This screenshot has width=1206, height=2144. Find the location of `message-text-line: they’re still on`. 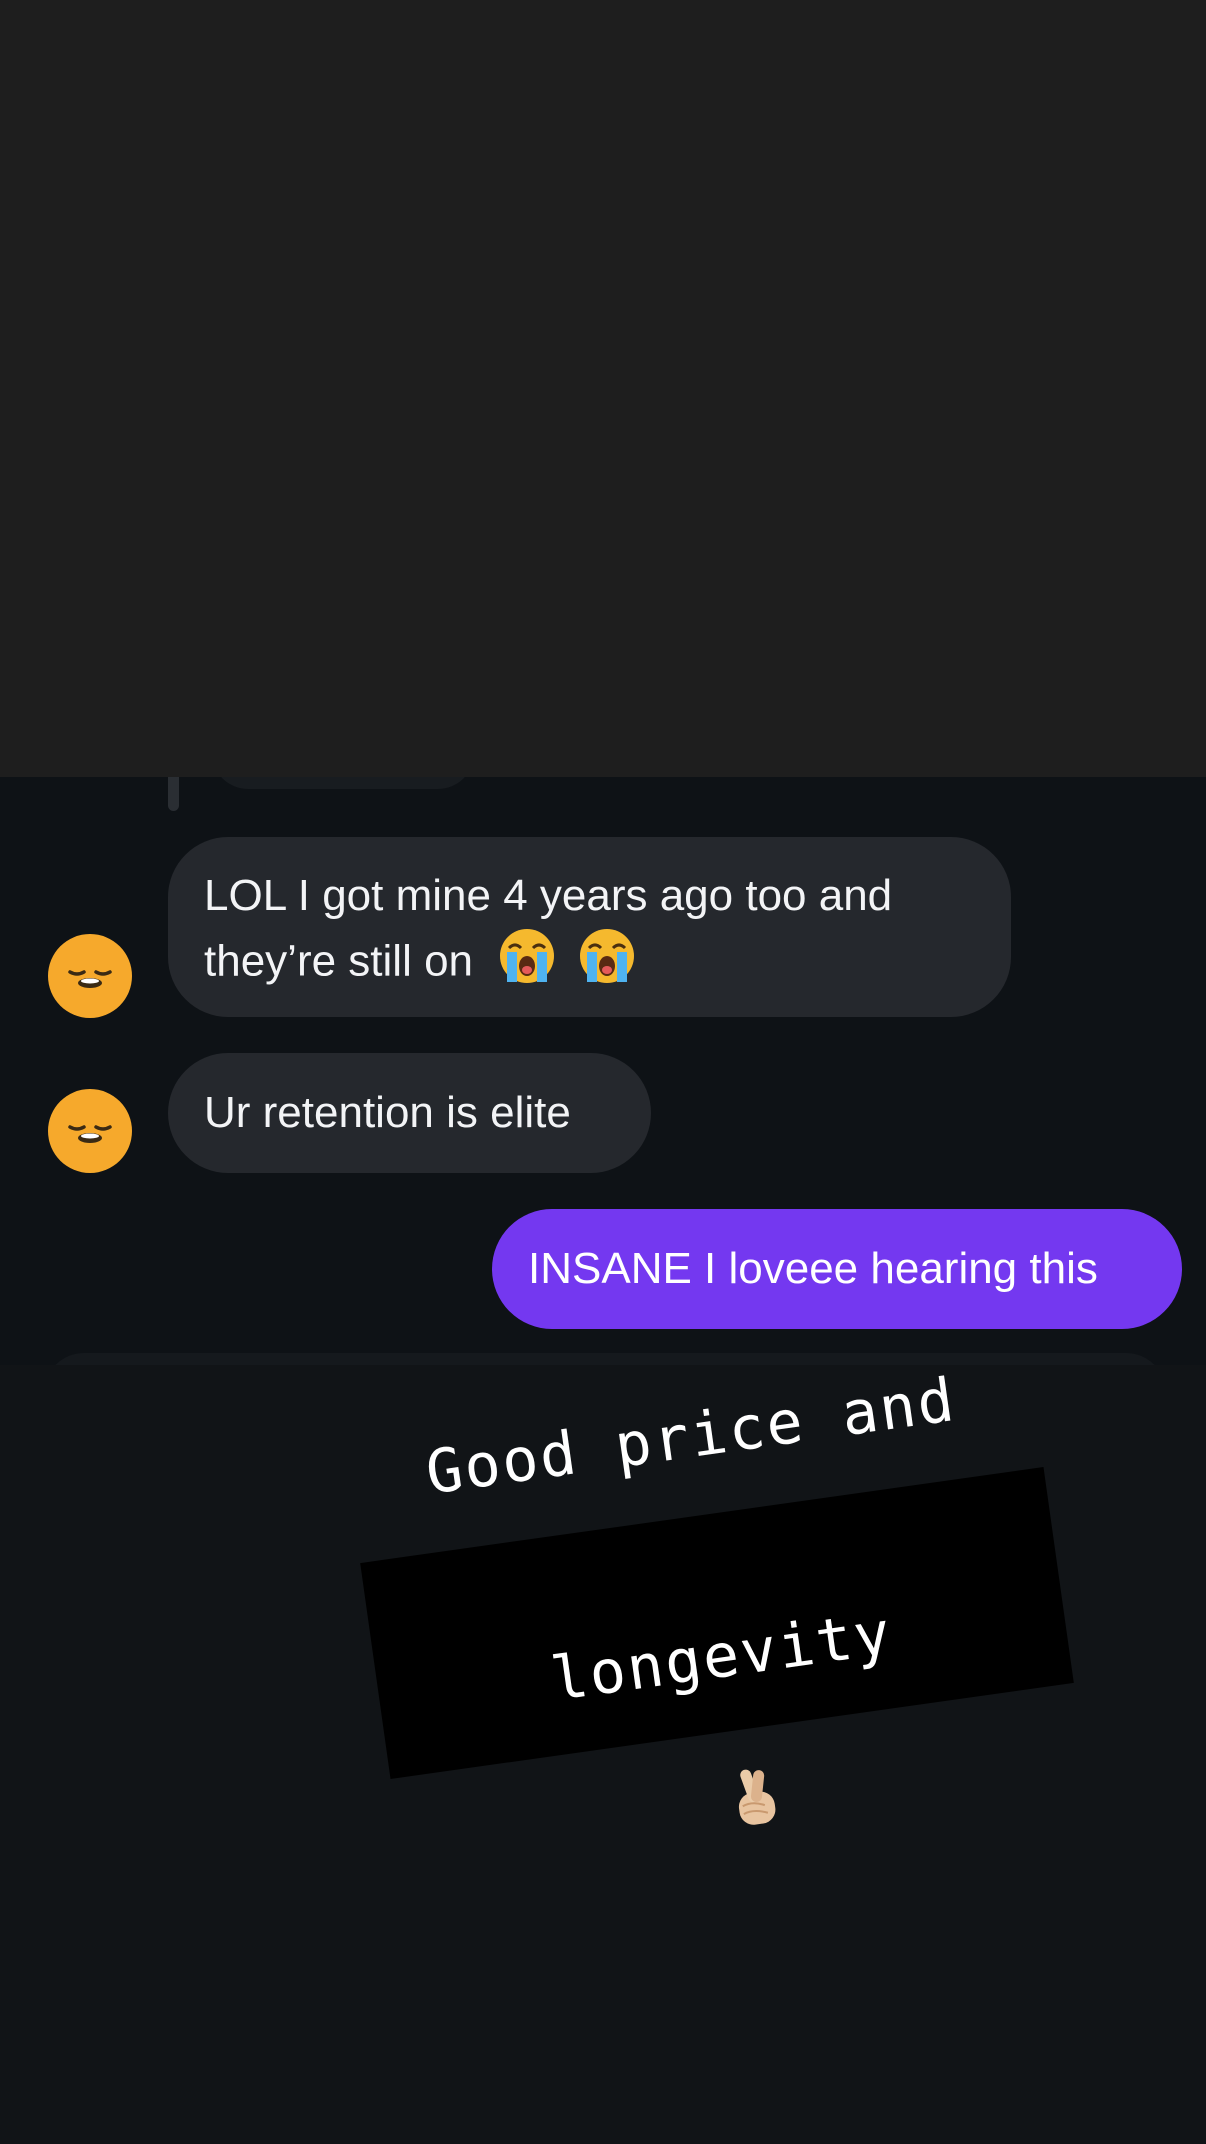

message-text-line: they’re still on is located at coordinates (589, 964).